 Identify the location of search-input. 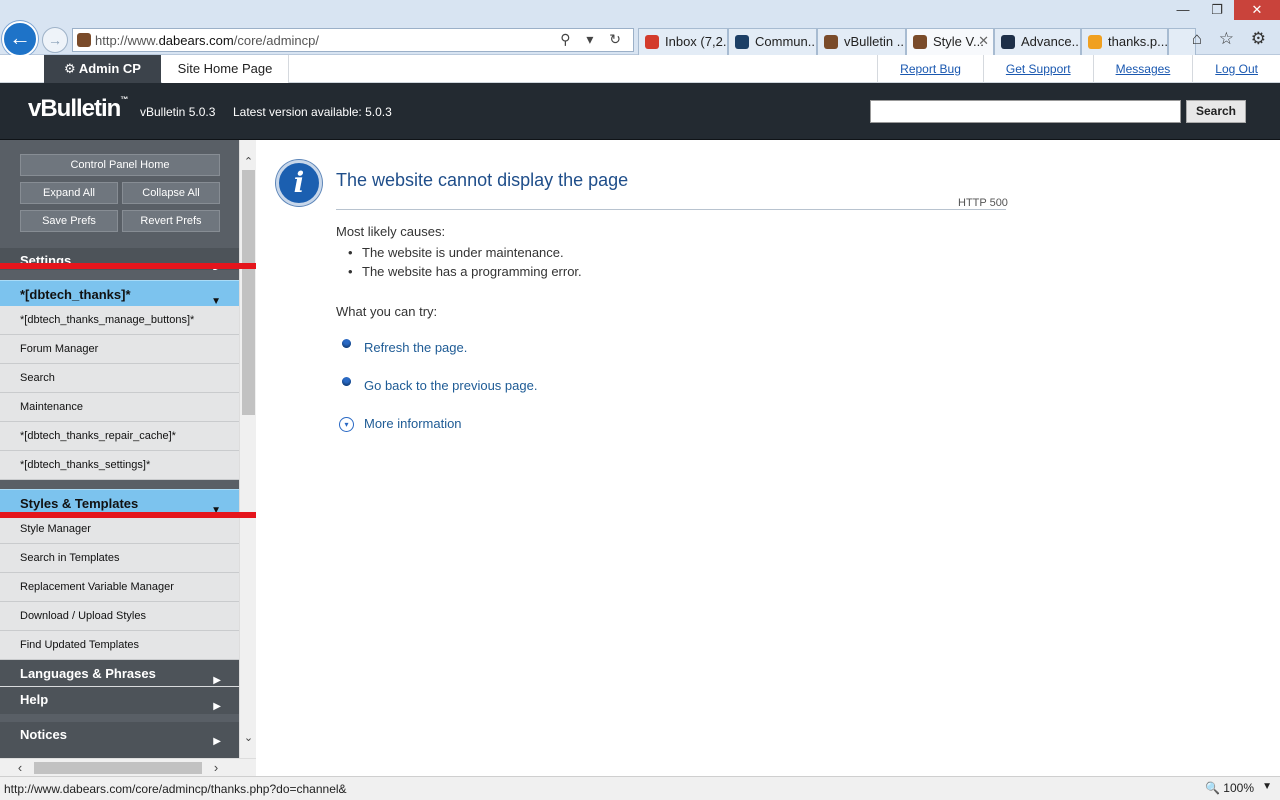
(1025, 111).